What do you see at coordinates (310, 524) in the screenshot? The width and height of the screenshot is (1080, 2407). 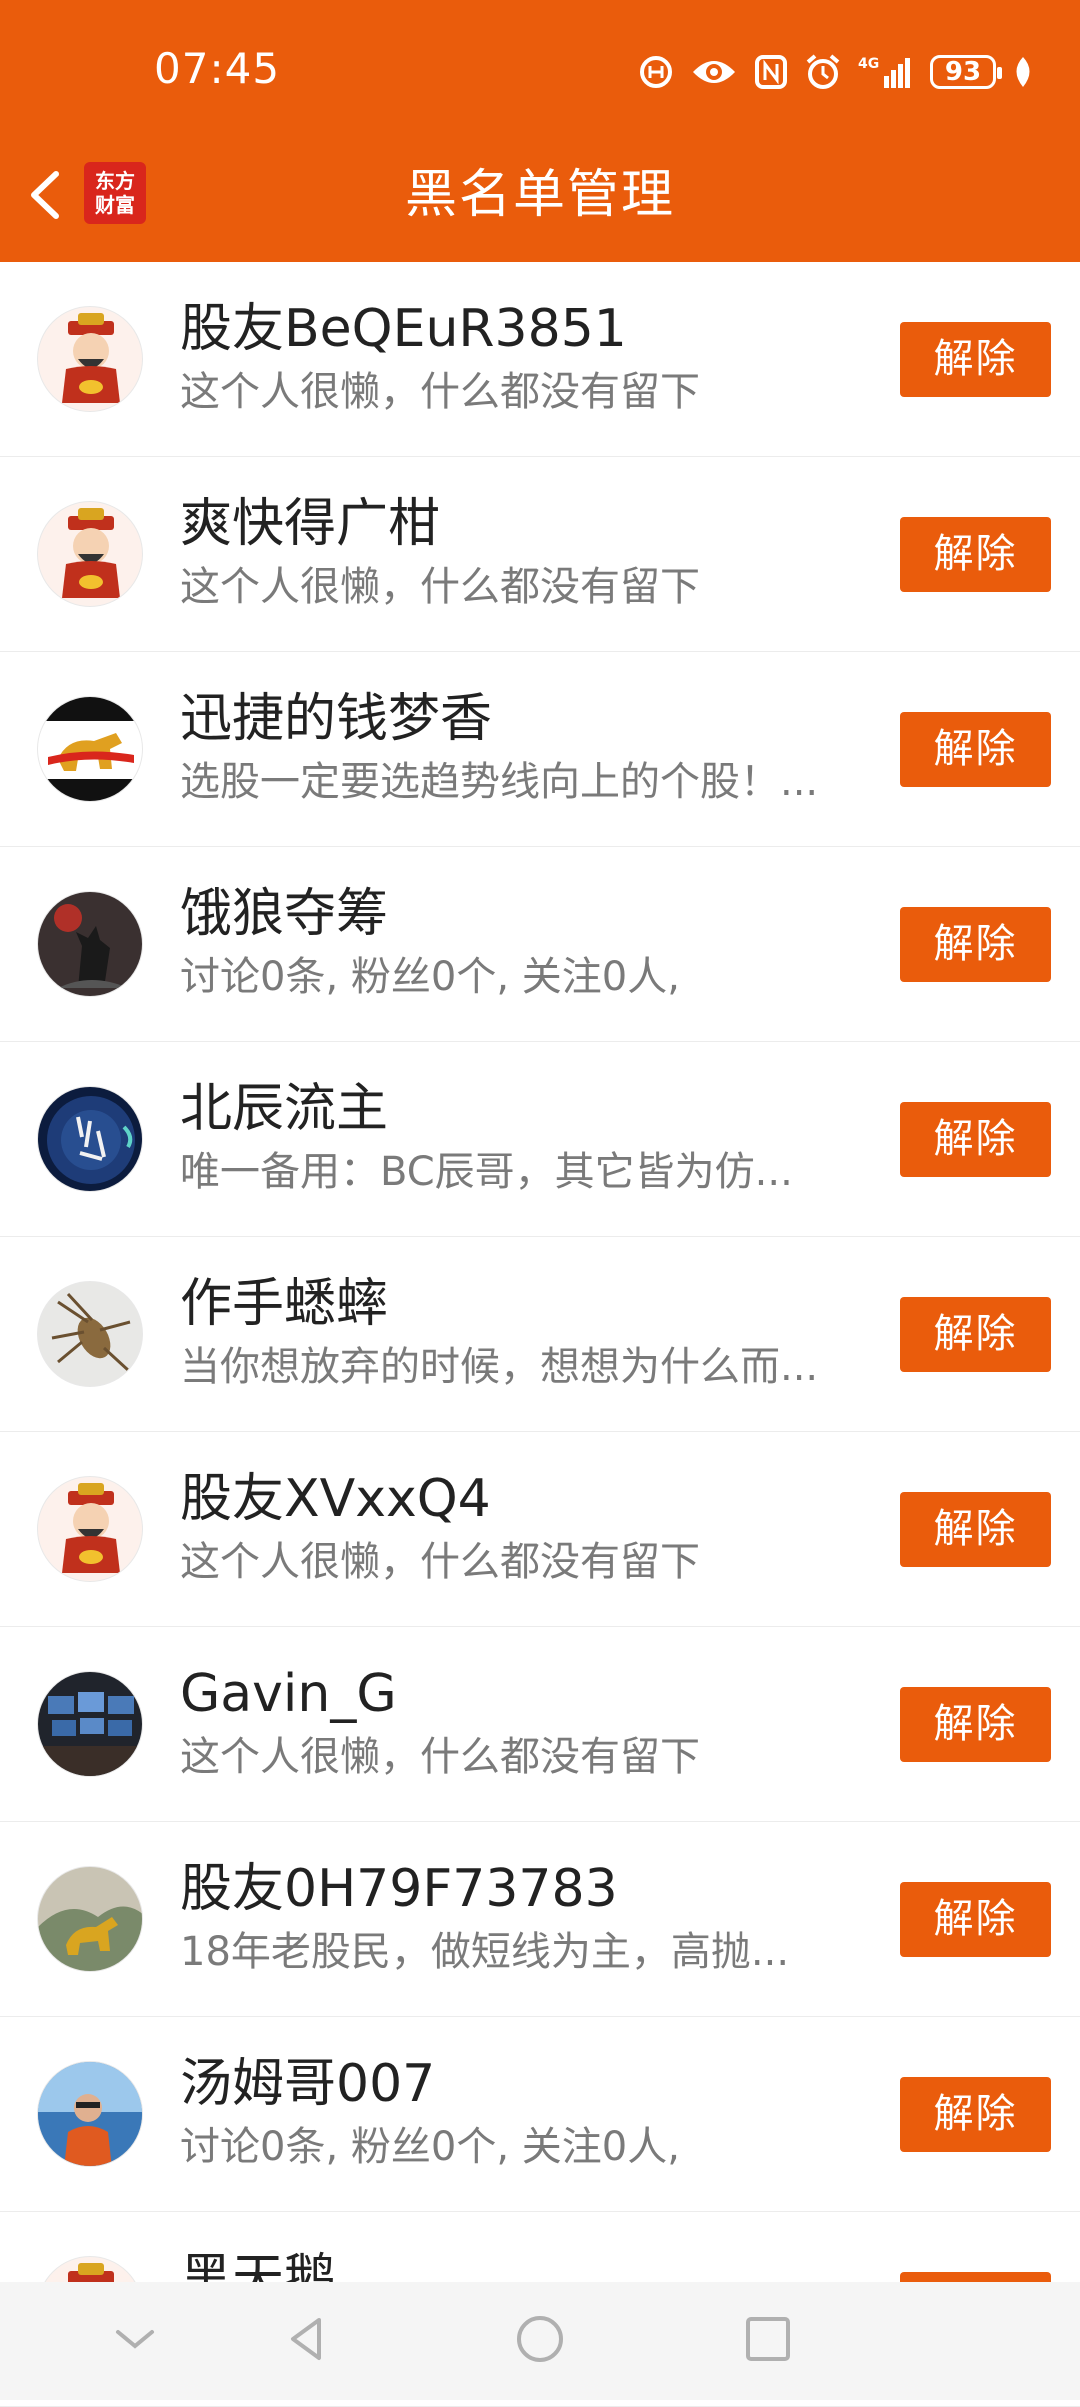 I see `user-name: 爽快得广柑` at bounding box center [310, 524].